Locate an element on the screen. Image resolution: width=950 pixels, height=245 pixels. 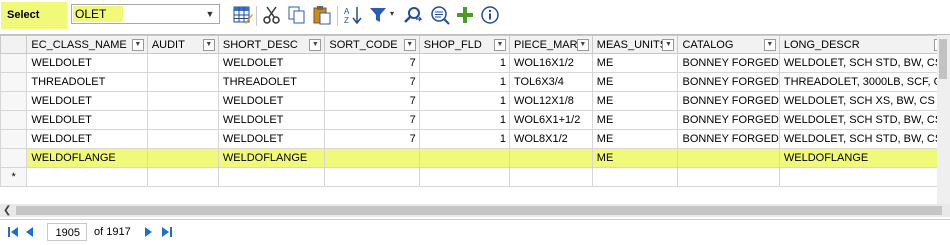
column-header: EC_CLASS_NAME ▼ is located at coordinates (87, 44).